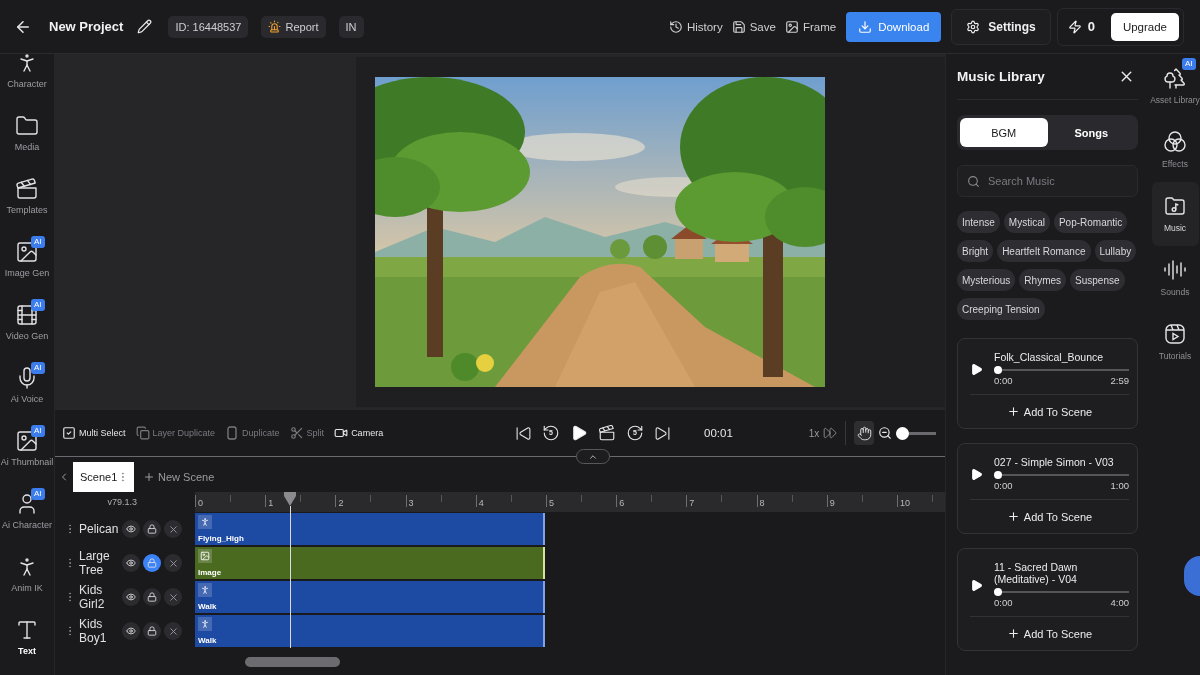 The image size is (1200, 675). I want to click on sidebar-item: Templates, so click(27, 194).